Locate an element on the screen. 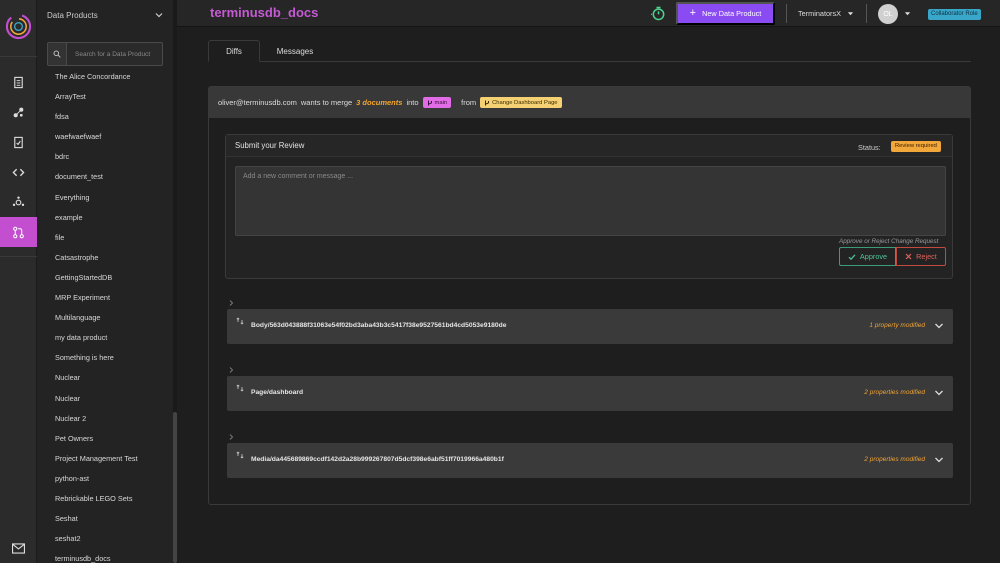 The image size is (1000, 563). merge-from: from is located at coordinates (469, 102).